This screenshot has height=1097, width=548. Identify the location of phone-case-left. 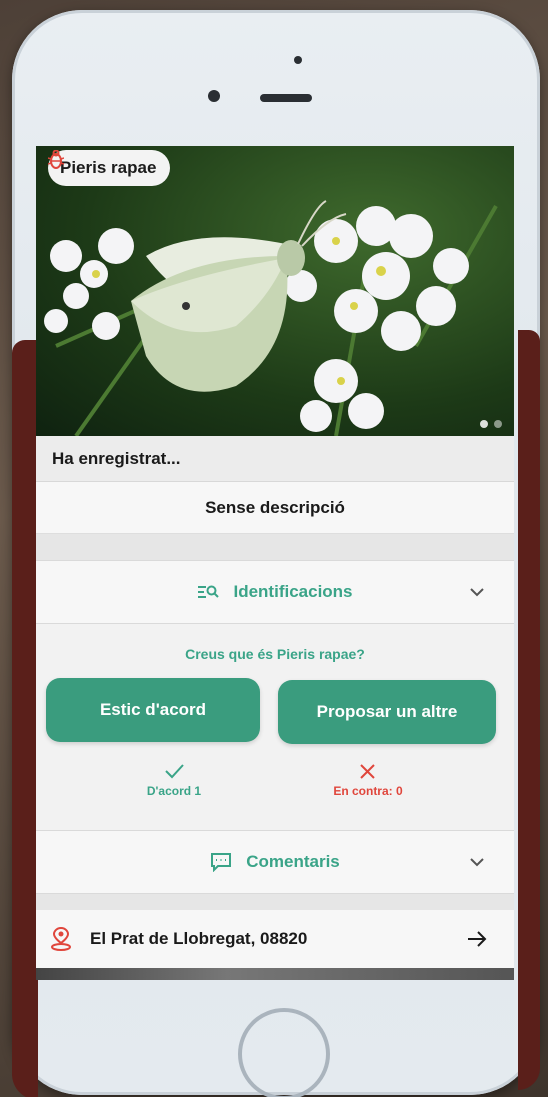
(25, 718).